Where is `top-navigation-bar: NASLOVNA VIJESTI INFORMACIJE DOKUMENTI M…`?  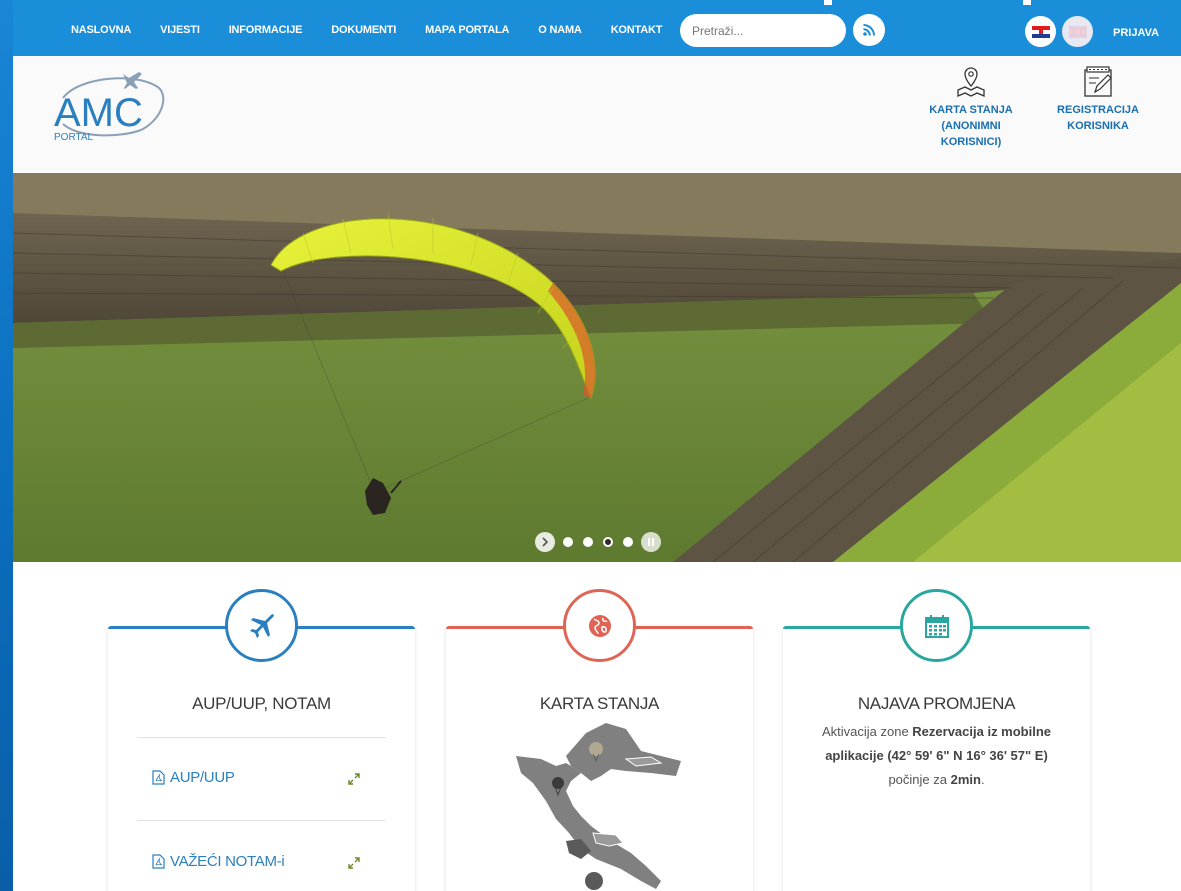
top-navigation-bar: NASLOVNA VIJESTI INFORMACIJE DOKUMENTI M… is located at coordinates (597, 28).